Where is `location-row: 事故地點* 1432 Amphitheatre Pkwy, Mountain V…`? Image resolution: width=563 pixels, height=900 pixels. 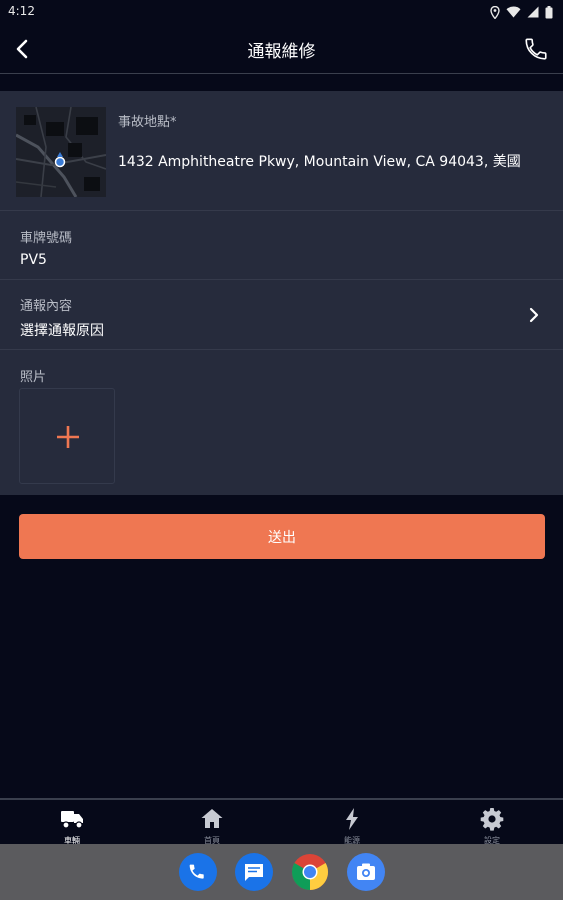
location-row: 事故地點* 1432 Amphitheatre Pkwy, Mountain V… is located at coordinates (281, 151).